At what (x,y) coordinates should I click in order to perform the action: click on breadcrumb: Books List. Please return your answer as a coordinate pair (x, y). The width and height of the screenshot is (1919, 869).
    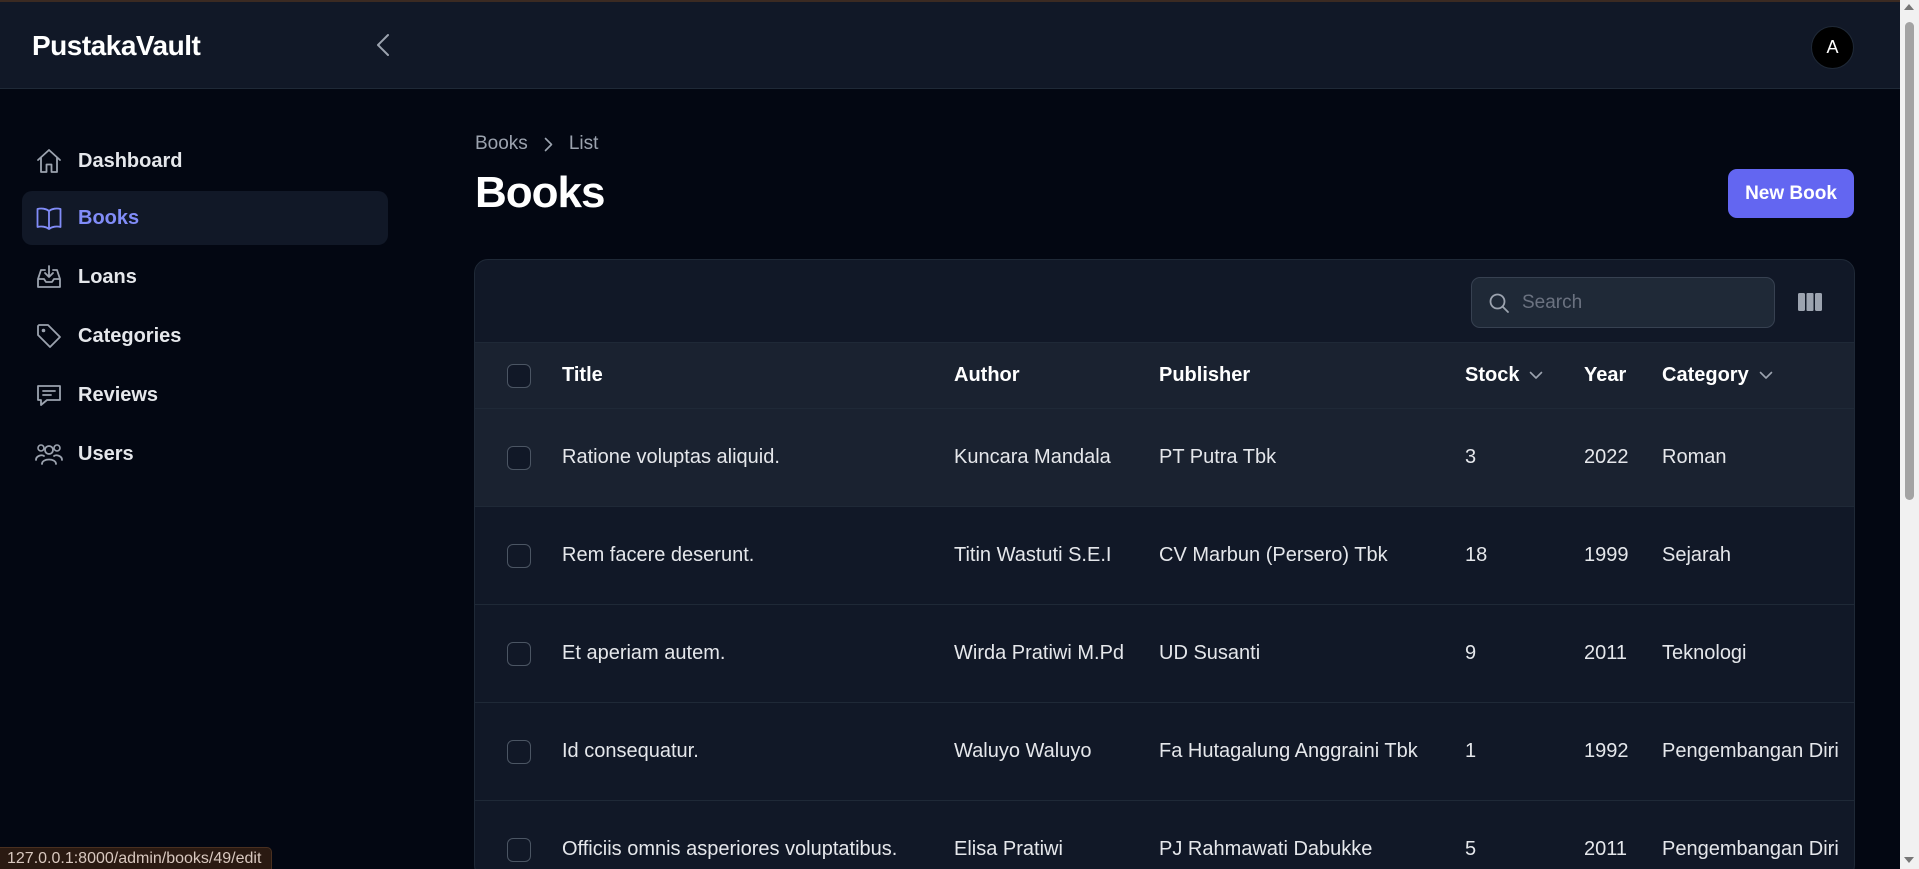
    Looking at the image, I should click on (536, 144).